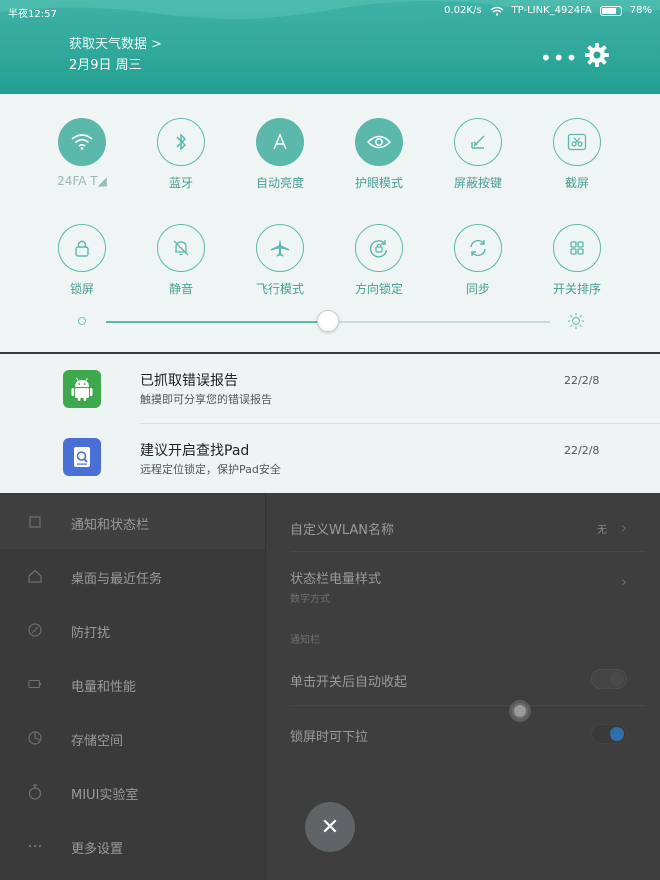 The height and width of the screenshot is (880, 660). I want to click on setting-label: 自定义WLAN名称, so click(342, 530).